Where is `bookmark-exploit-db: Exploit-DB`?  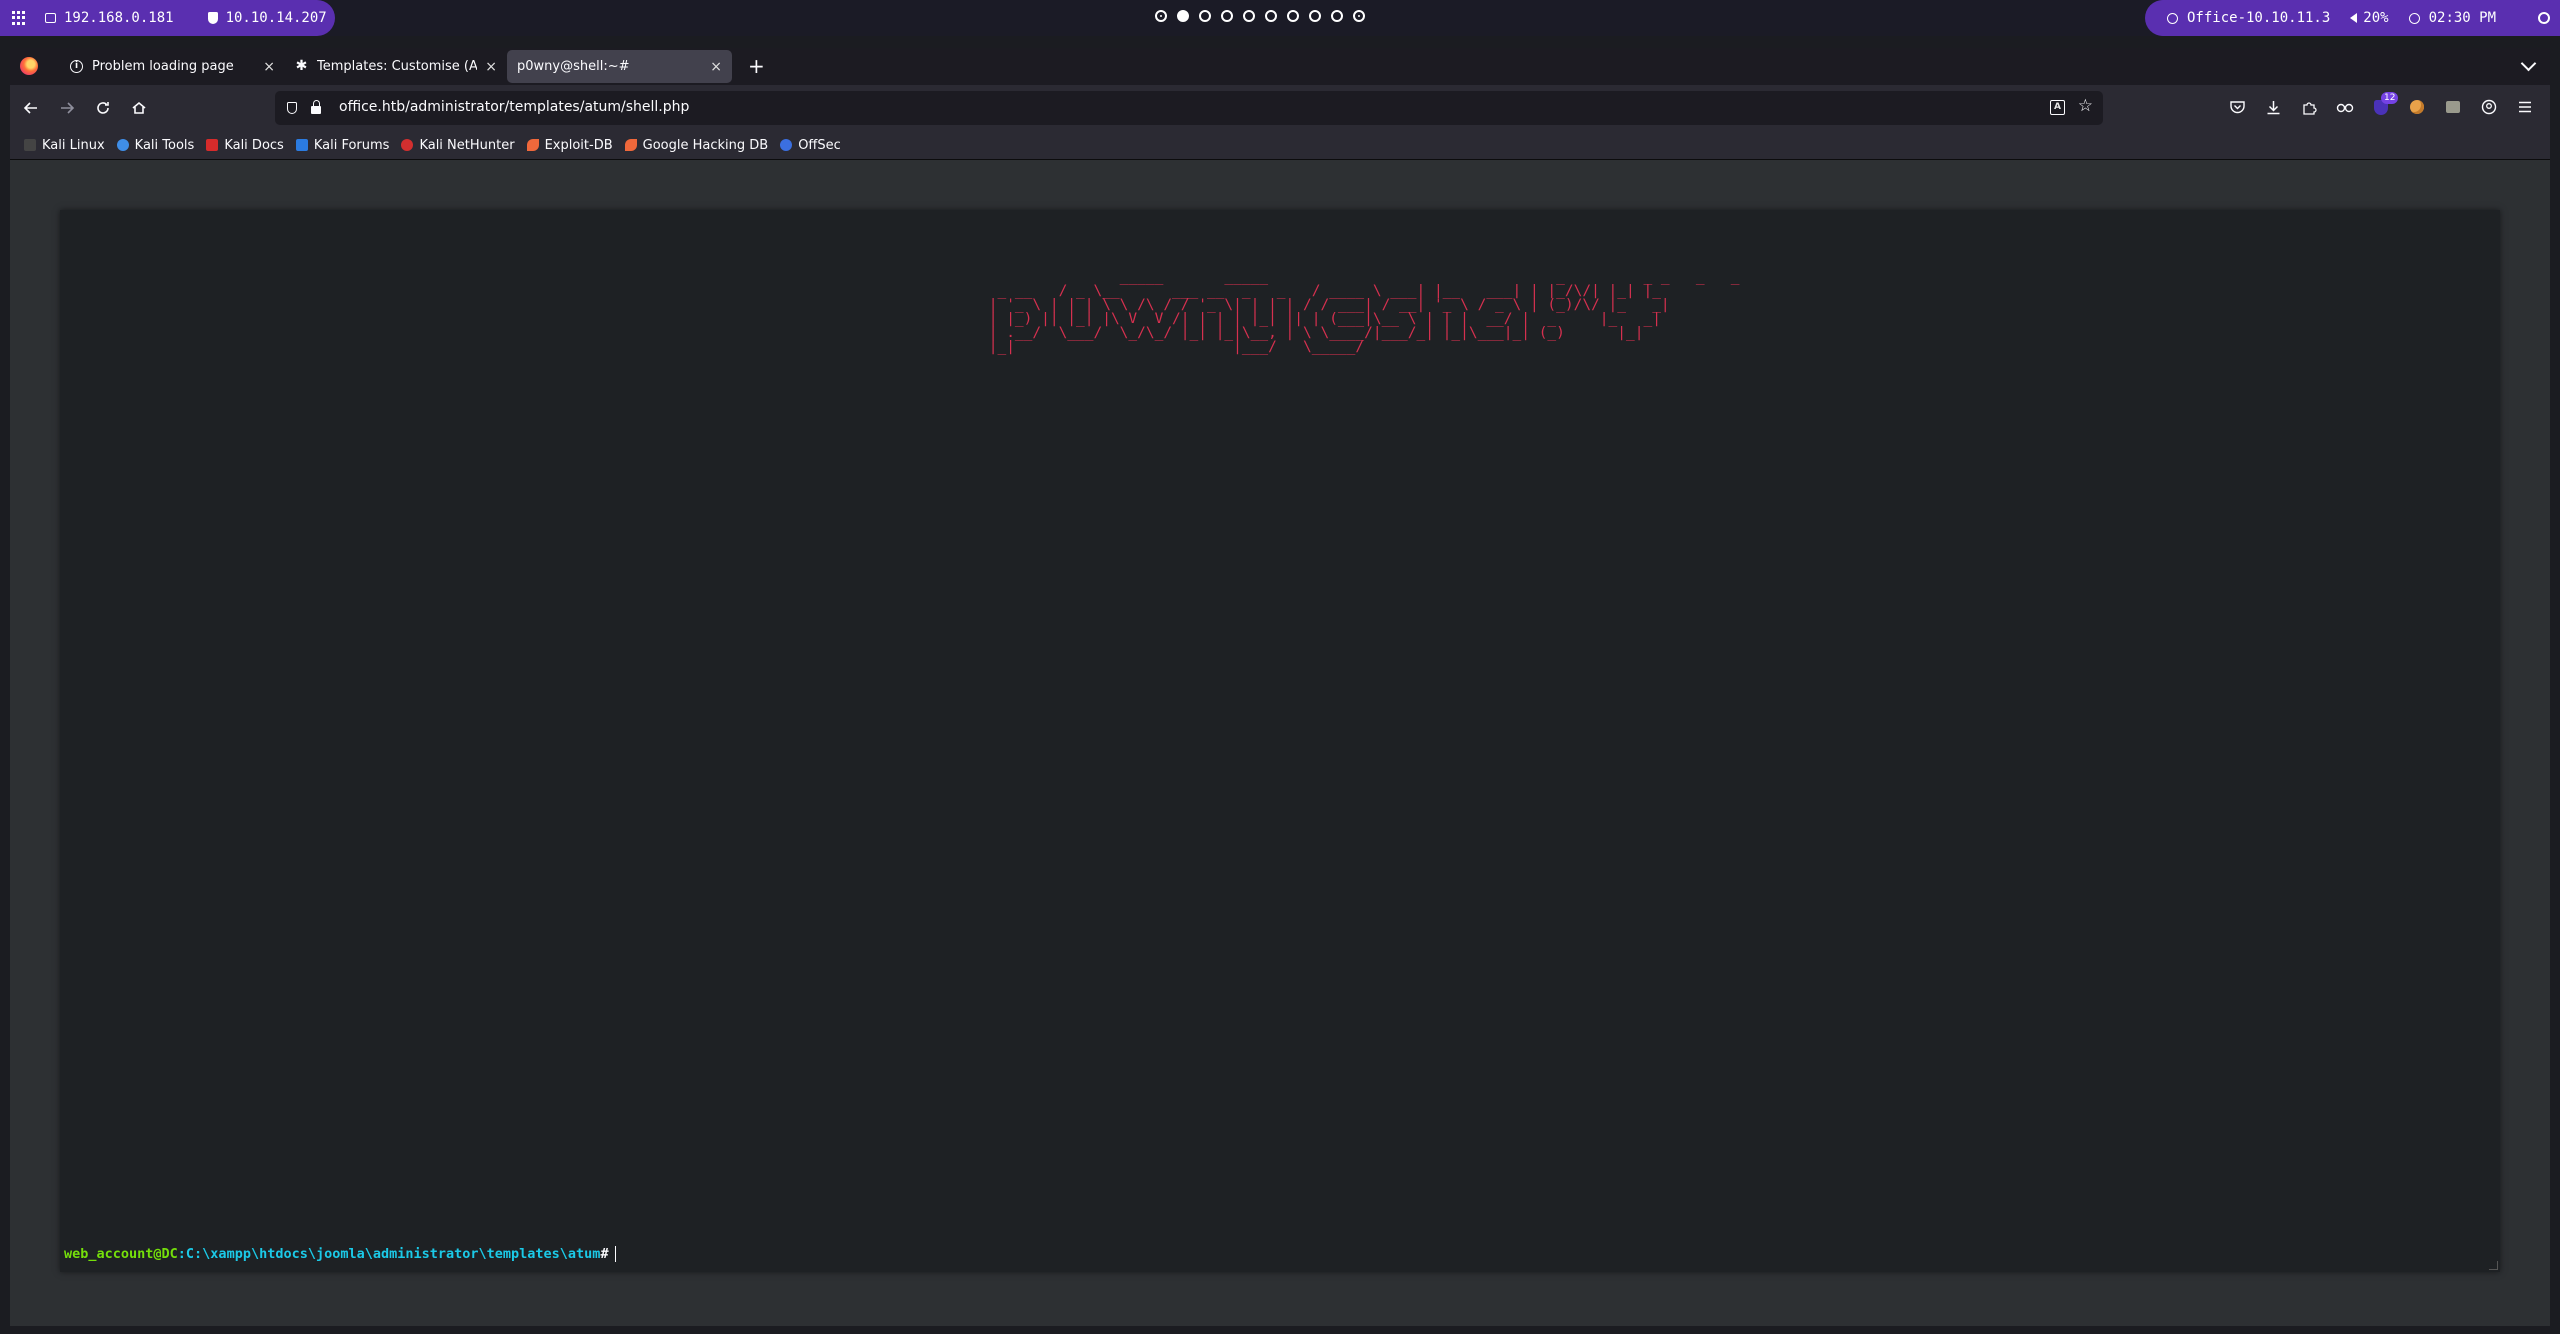
bookmark-exploit-db: Exploit-DB is located at coordinates (569, 145).